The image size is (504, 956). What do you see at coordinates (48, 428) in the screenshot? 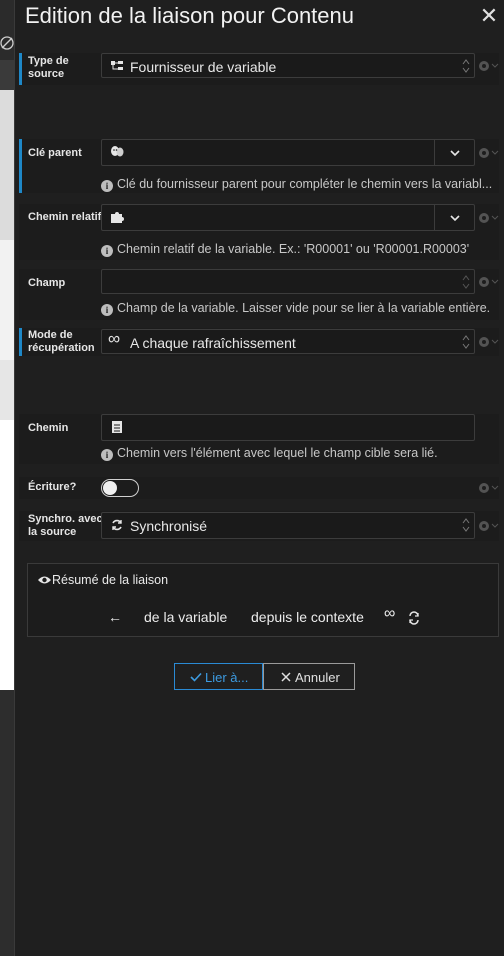
I see `chemin-label: Chemin` at bounding box center [48, 428].